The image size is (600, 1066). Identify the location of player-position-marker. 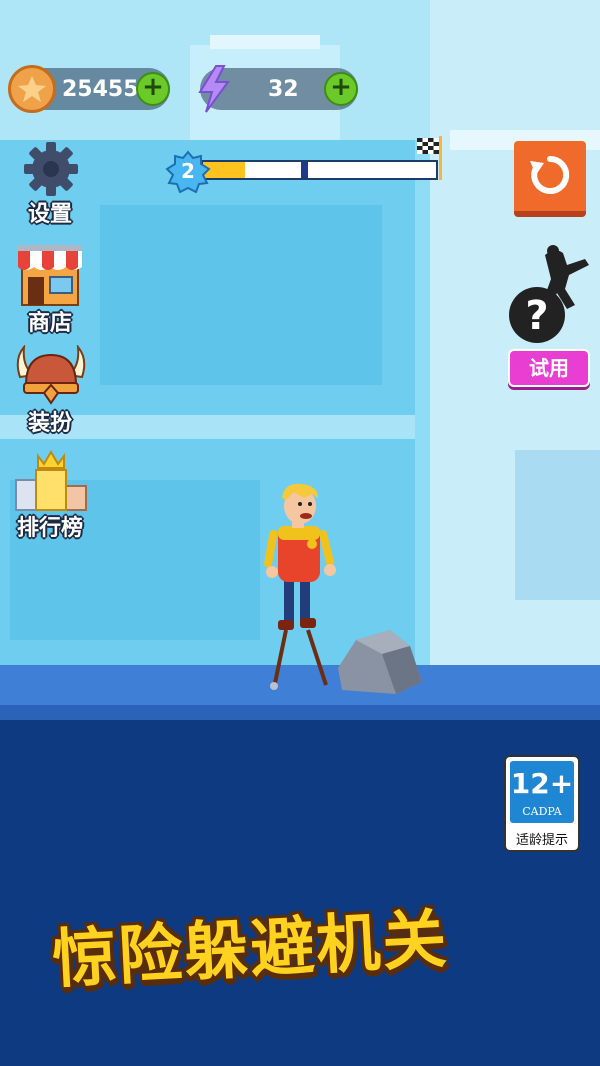
(304, 170).